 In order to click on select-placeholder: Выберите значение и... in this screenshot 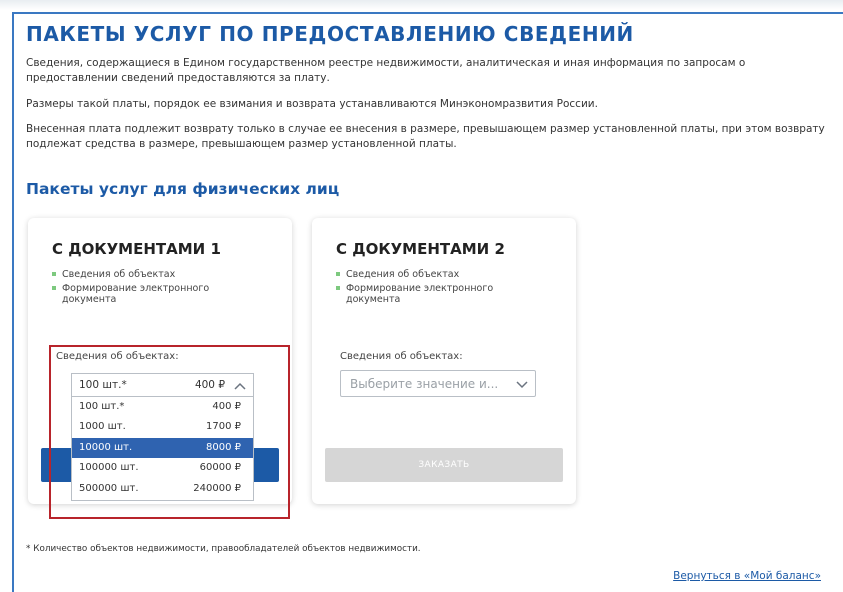, I will do `click(424, 384)`.